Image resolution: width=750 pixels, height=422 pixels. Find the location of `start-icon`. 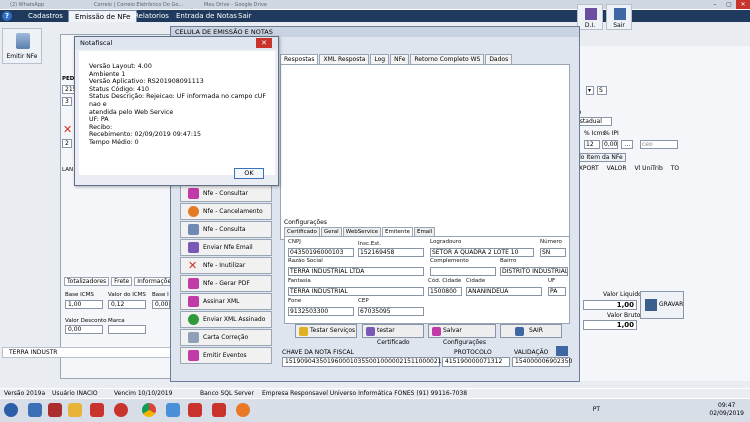

start-icon is located at coordinates (11, 410).